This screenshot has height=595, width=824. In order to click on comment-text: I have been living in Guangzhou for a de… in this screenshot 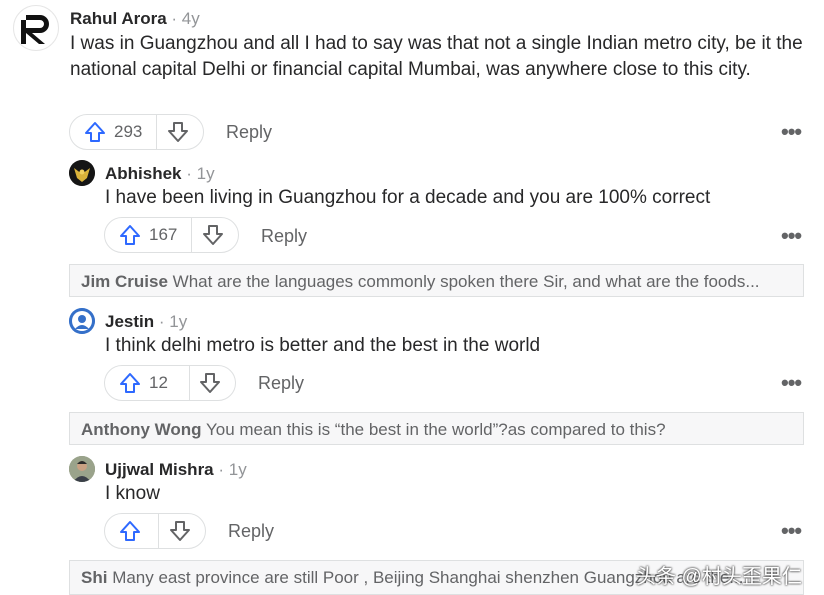, I will do `click(408, 197)`.